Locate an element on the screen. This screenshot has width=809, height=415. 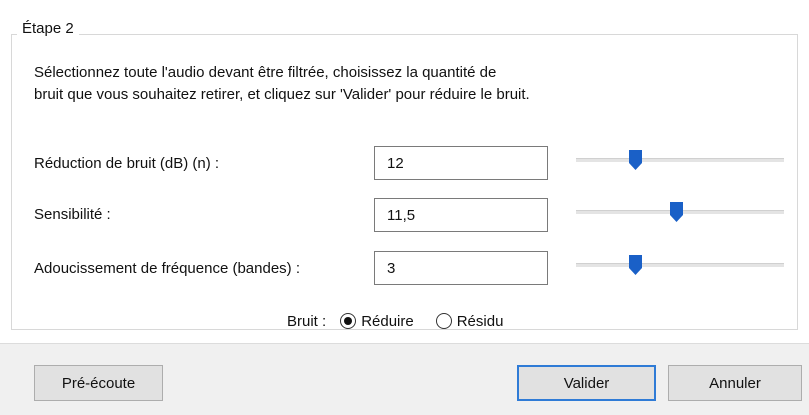
radio-residue-label: Résidu is located at coordinates (480, 321).